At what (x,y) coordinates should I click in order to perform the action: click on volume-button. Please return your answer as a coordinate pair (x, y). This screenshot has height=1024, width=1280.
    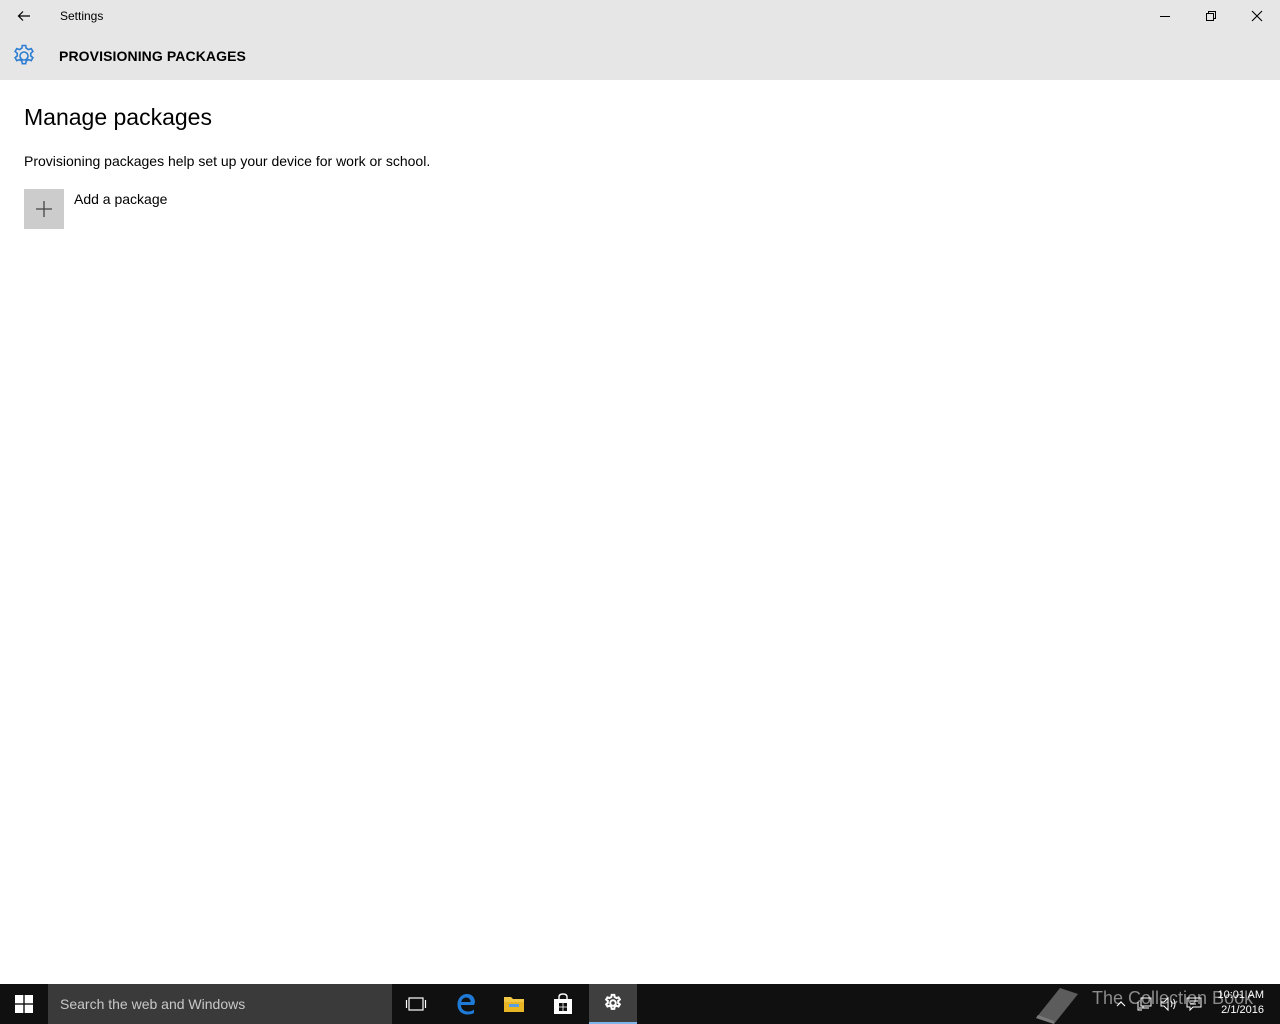
    Looking at the image, I should click on (1169, 1004).